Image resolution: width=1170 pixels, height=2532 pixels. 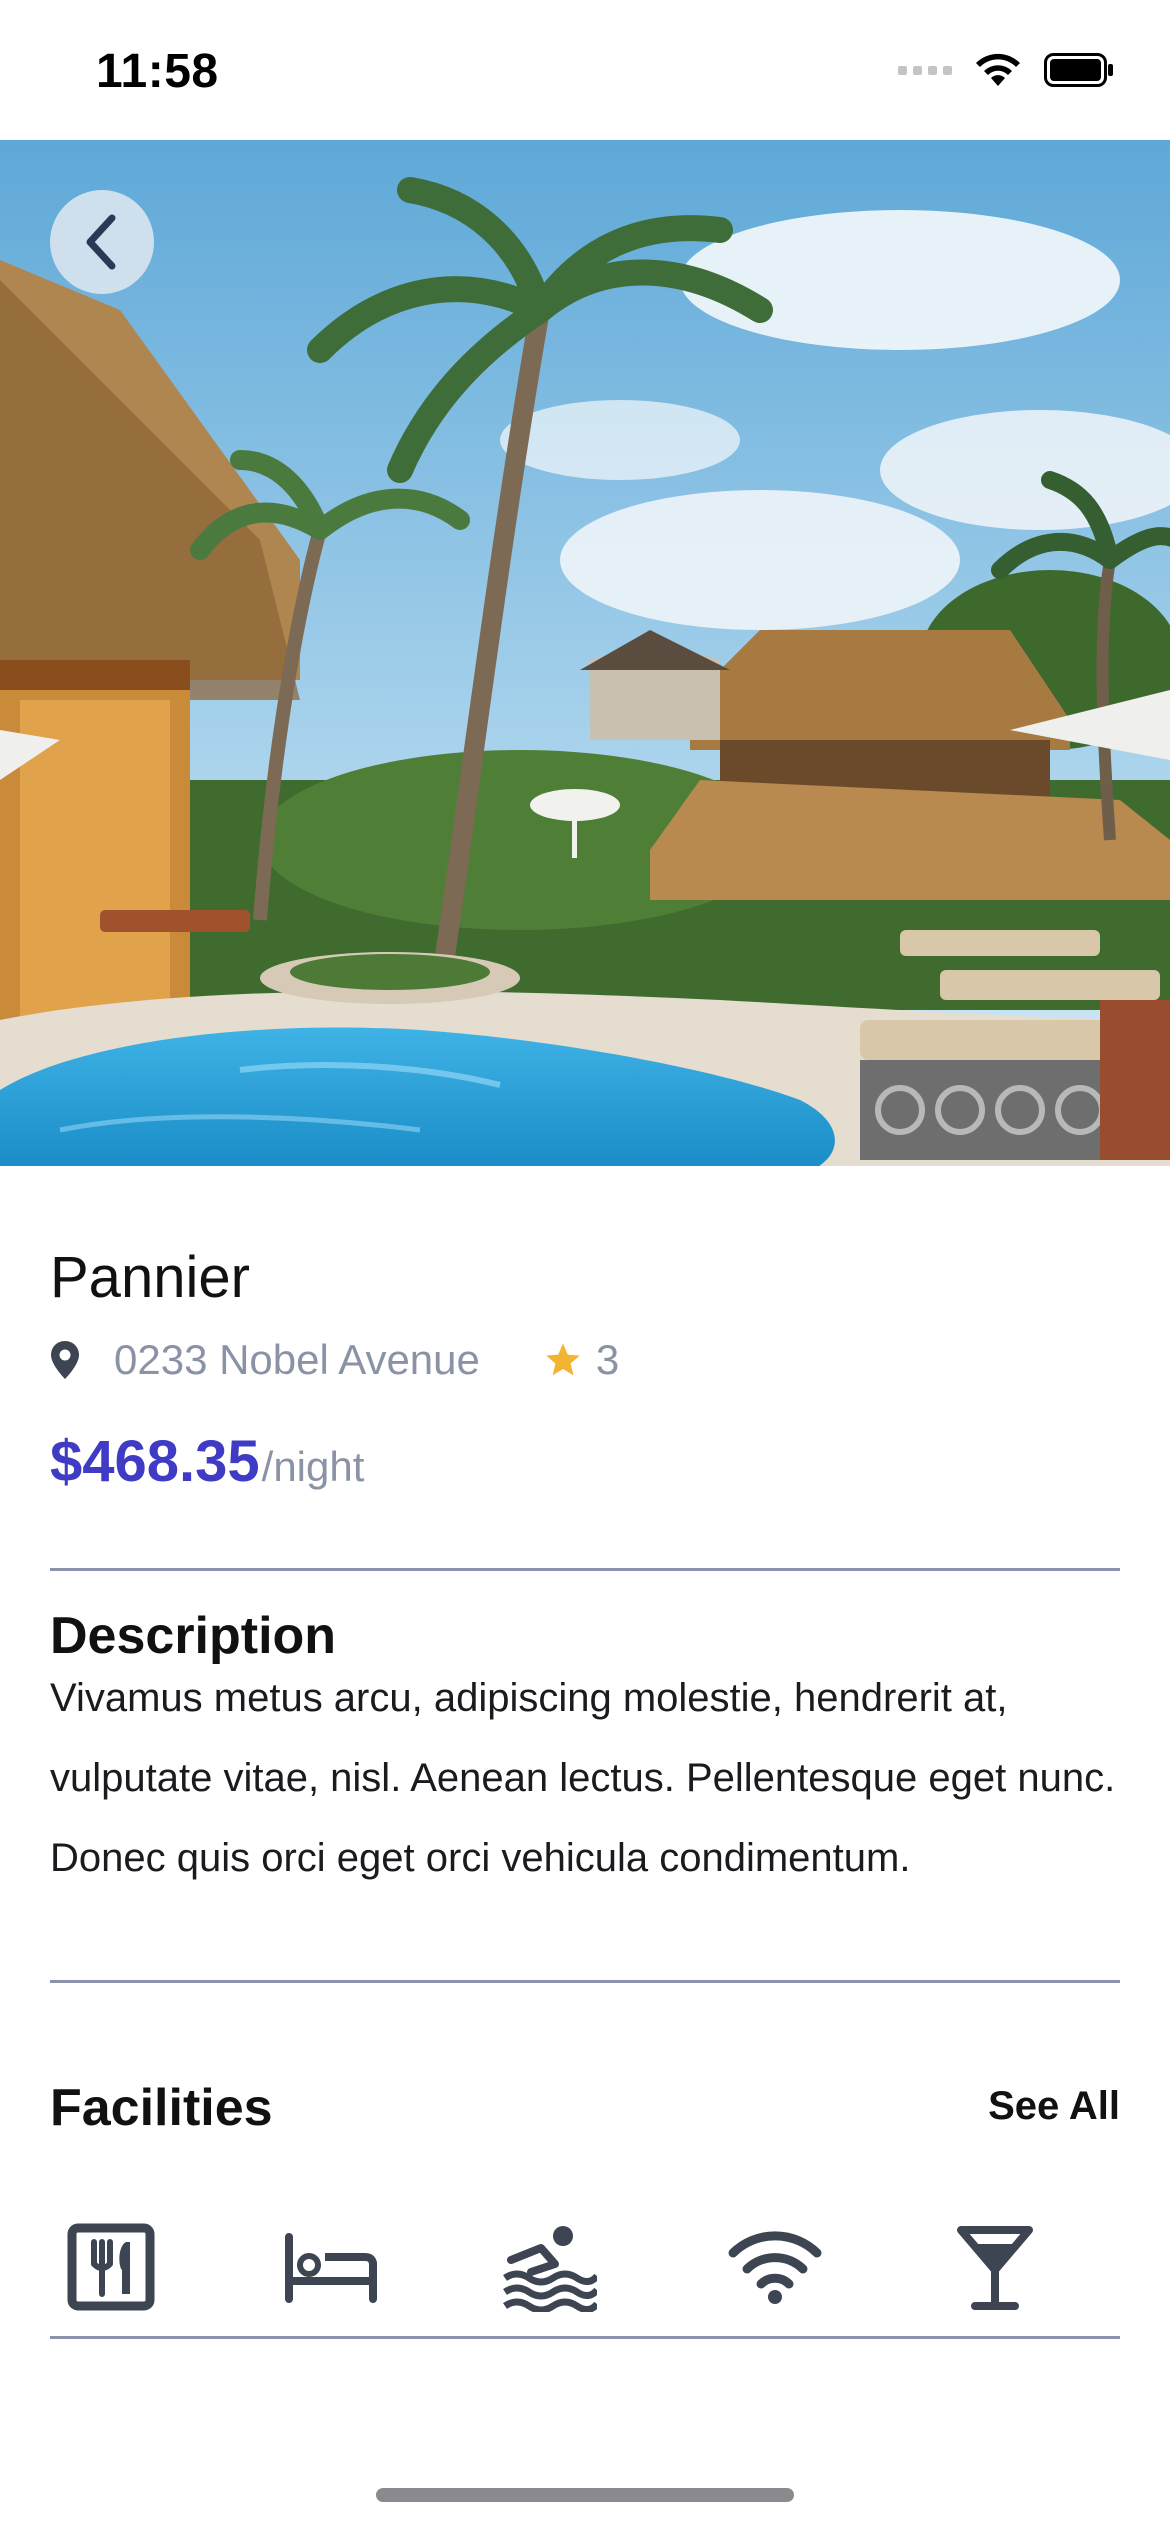 I want to click on facility-bed, so click(x=331, y=2267).